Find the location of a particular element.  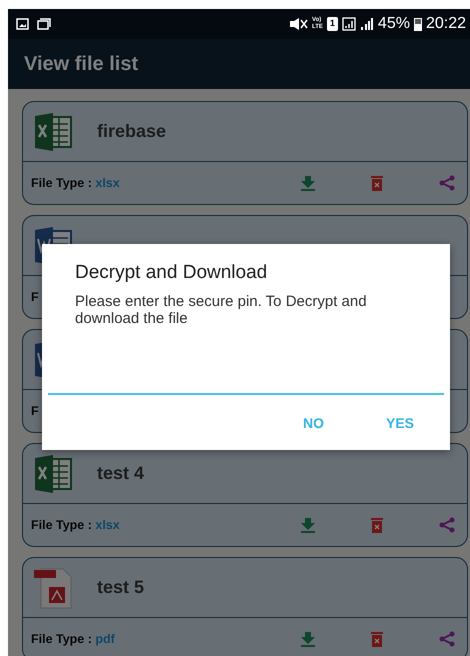

gallery-icon is located at coordinates (44, 24).